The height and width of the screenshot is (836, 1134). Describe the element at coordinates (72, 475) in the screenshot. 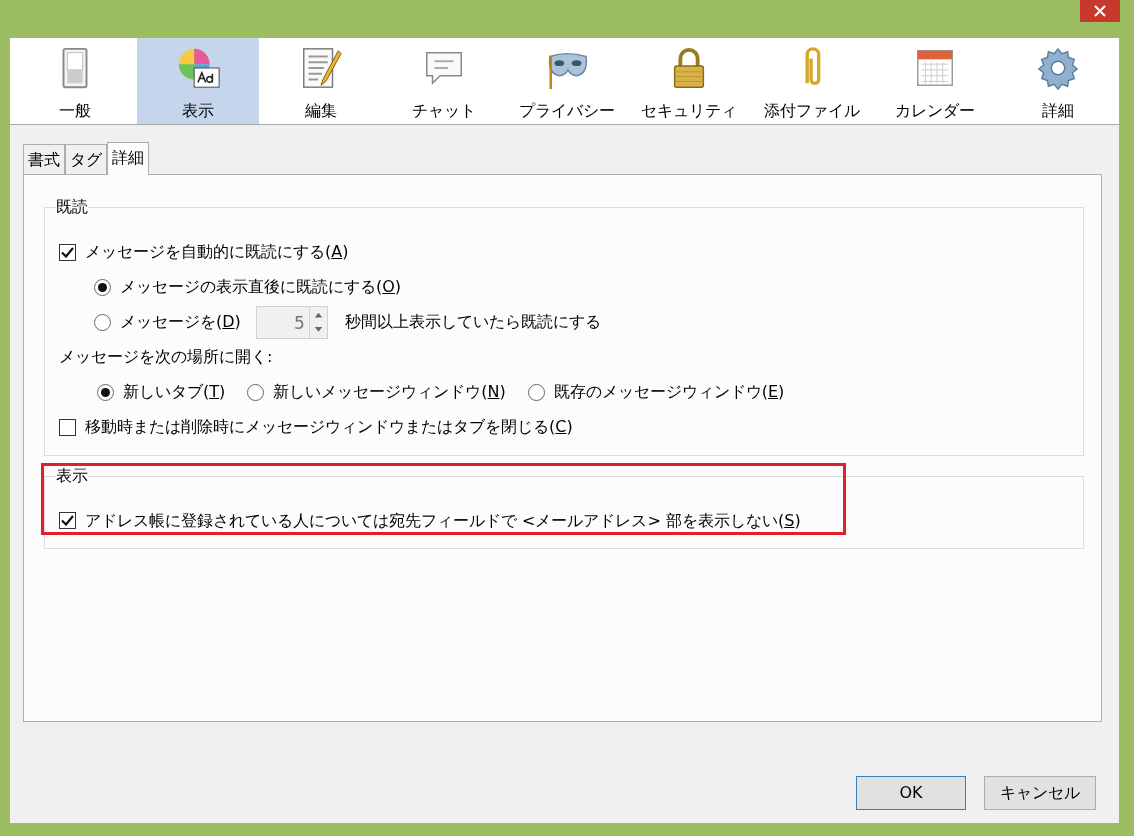

I see `group-title: 表示` at that location.